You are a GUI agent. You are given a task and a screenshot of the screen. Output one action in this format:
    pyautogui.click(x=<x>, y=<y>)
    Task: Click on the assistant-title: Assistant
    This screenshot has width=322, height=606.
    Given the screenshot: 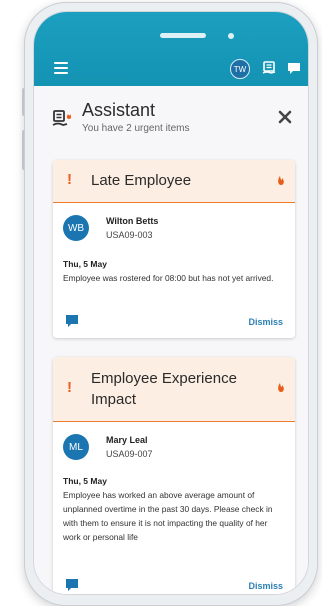 What is the action you would take?
    pyautogui.click(x=119, y=110)
    